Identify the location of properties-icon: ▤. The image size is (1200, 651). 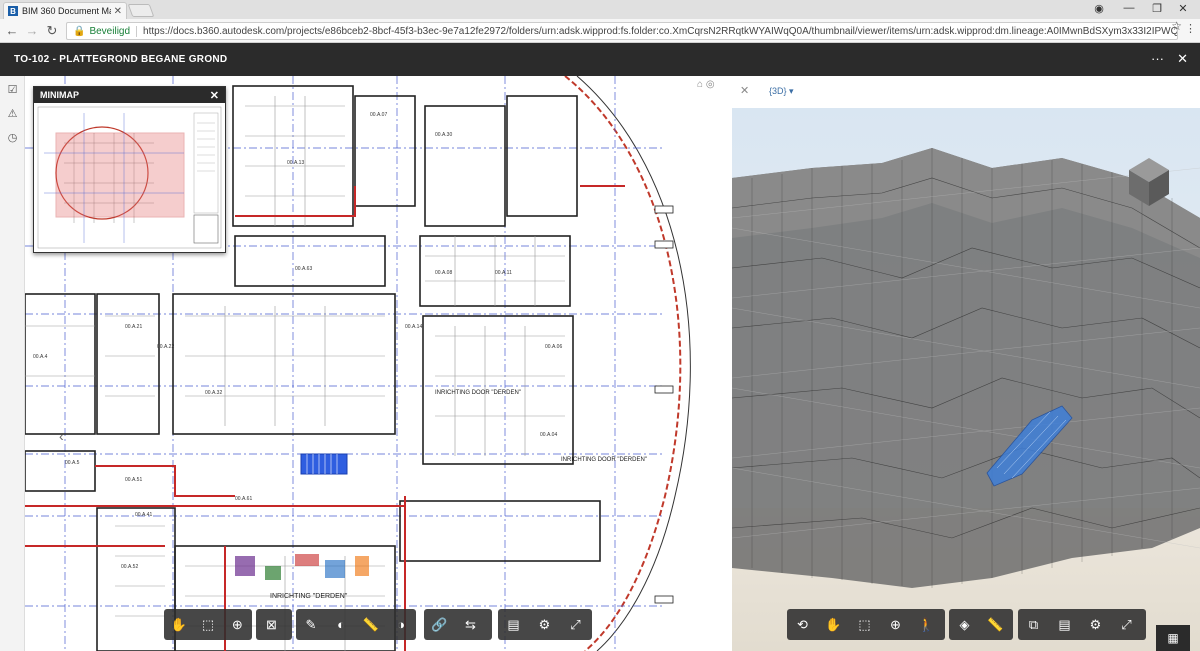
(1064, 624).